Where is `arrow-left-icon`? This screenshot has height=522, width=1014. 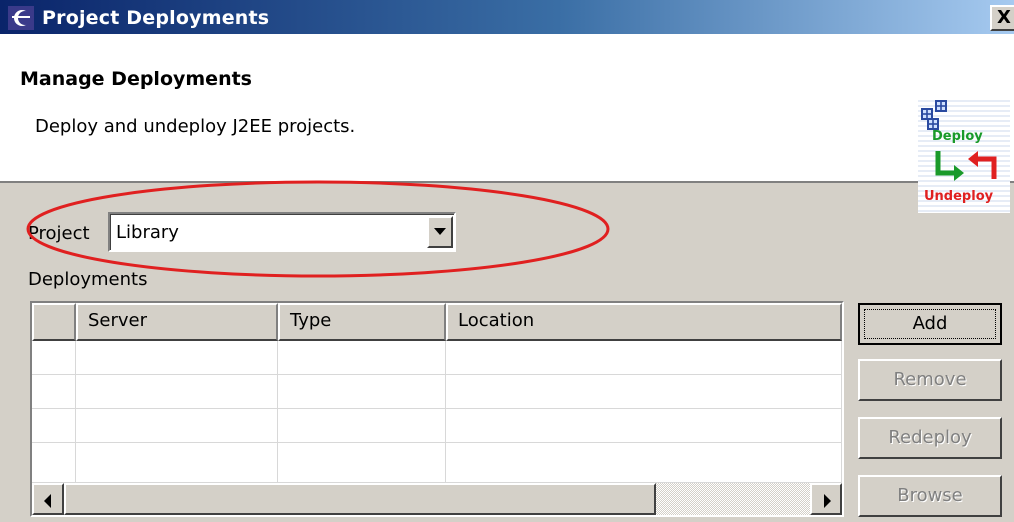
arrow-left-icon is located at coordinates (47, 501).